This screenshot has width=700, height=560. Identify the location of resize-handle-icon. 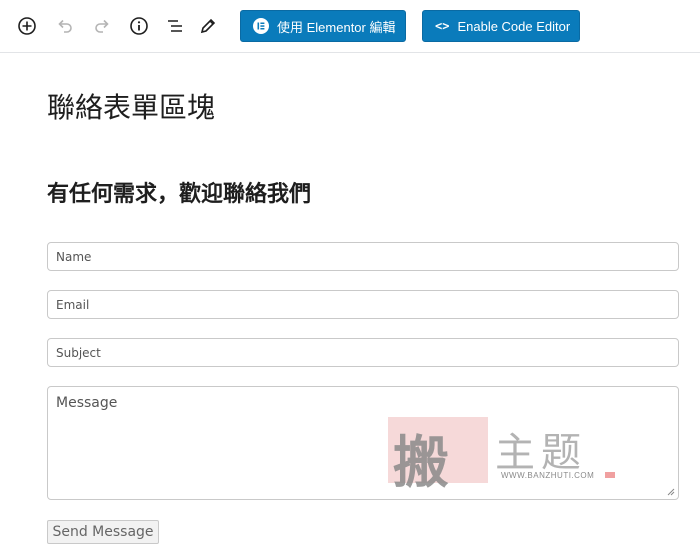
(671, 492).